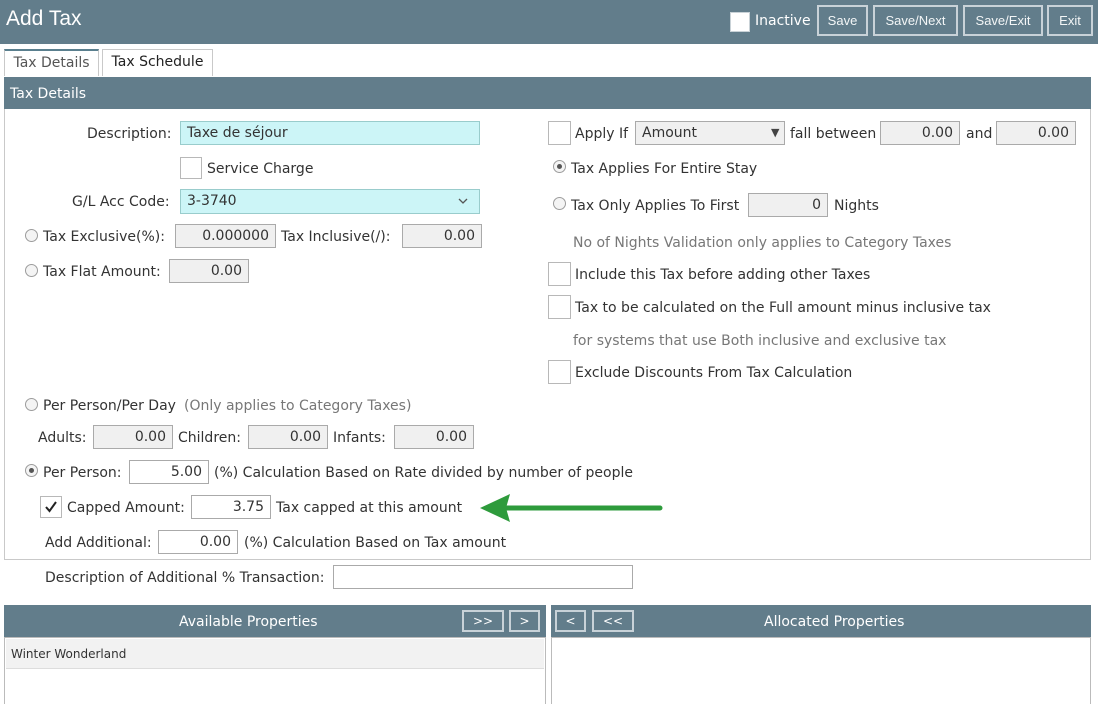  I want to click on description-label: Description:, so click(129, 134).